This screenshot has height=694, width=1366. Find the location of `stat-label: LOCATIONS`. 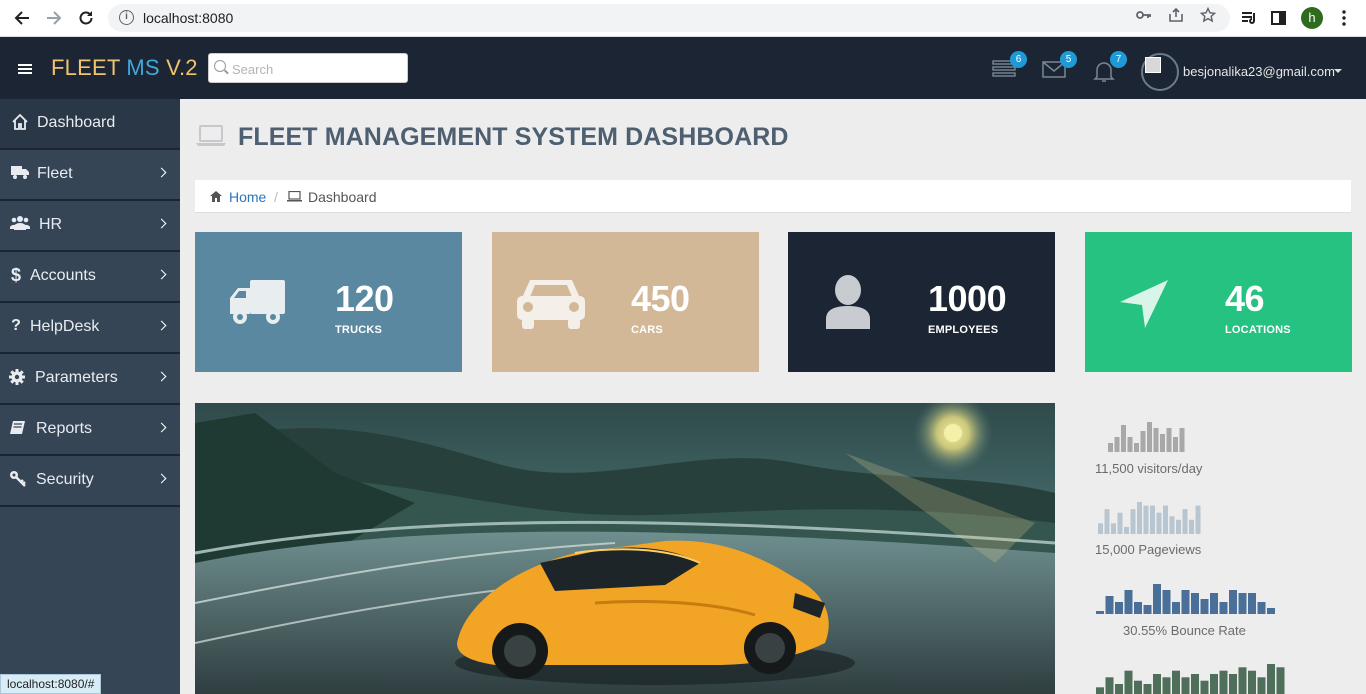

stat-label: LOCATIONS is located at coordinates (1258, 330).